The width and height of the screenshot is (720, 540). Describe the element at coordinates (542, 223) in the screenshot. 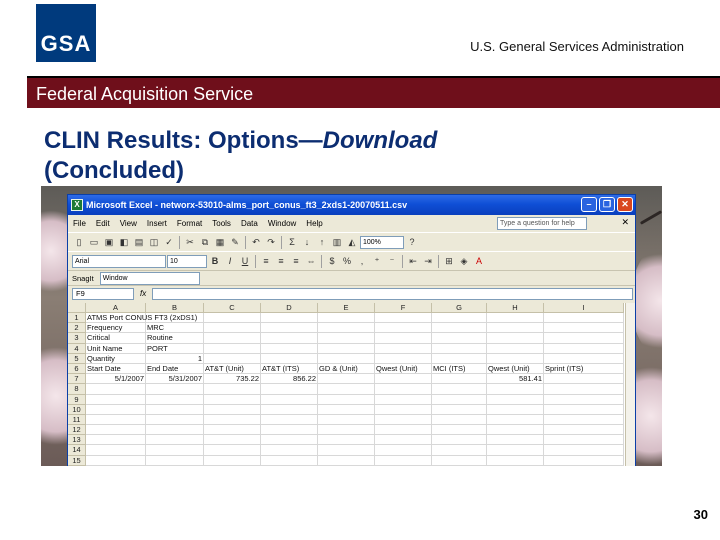

I see `help-search-input: Type a question for help` at that location.